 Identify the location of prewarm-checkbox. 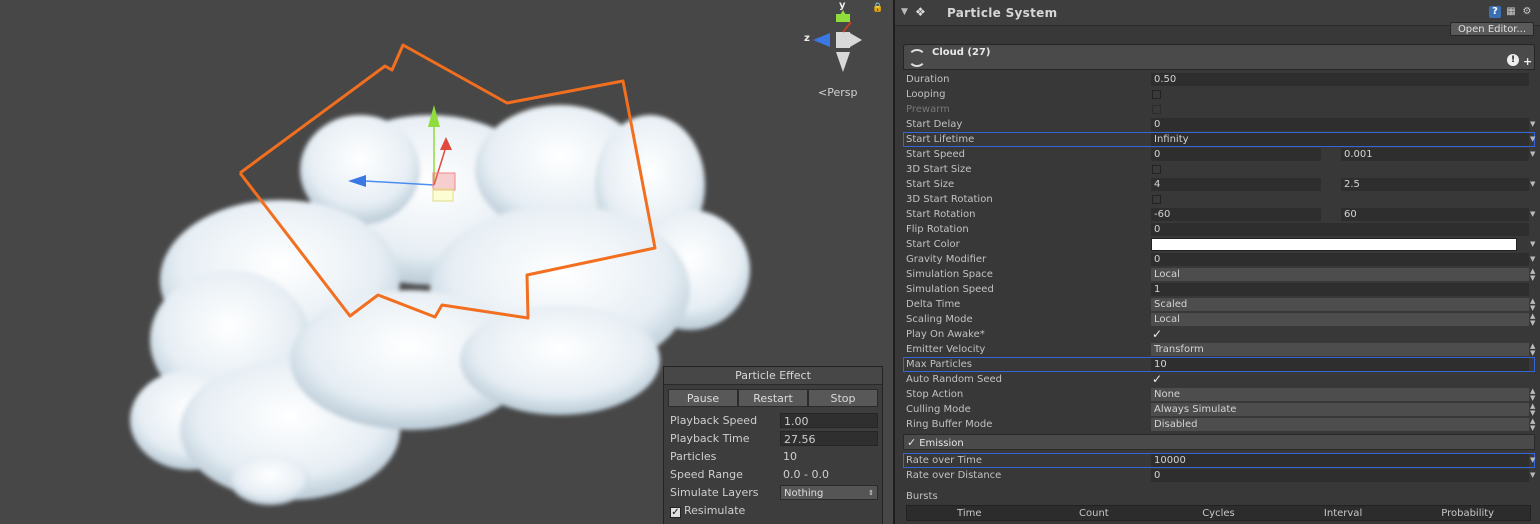
(1156, 109).